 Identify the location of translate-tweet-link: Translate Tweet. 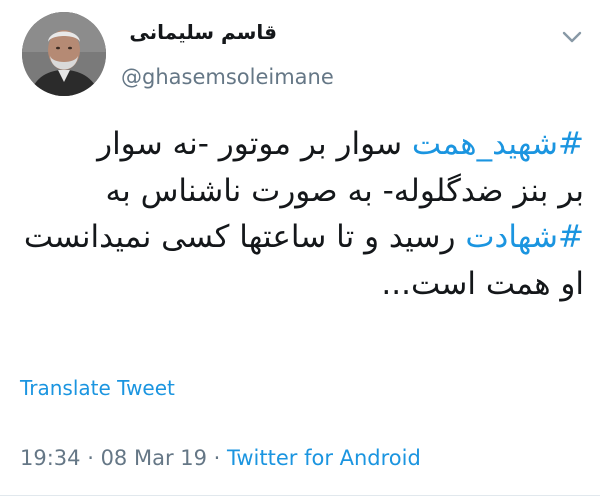
(97, 388).